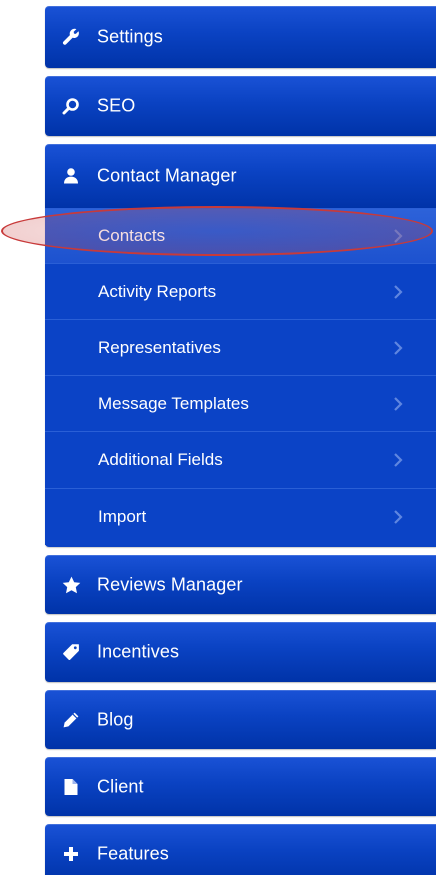 Image resolution: width=436 pixels, height=875 pixels. What do you see at coordinates (120, 786) in the screenshot?
I see `sidebar-item-label: Client` at bounding box center [120, 786].